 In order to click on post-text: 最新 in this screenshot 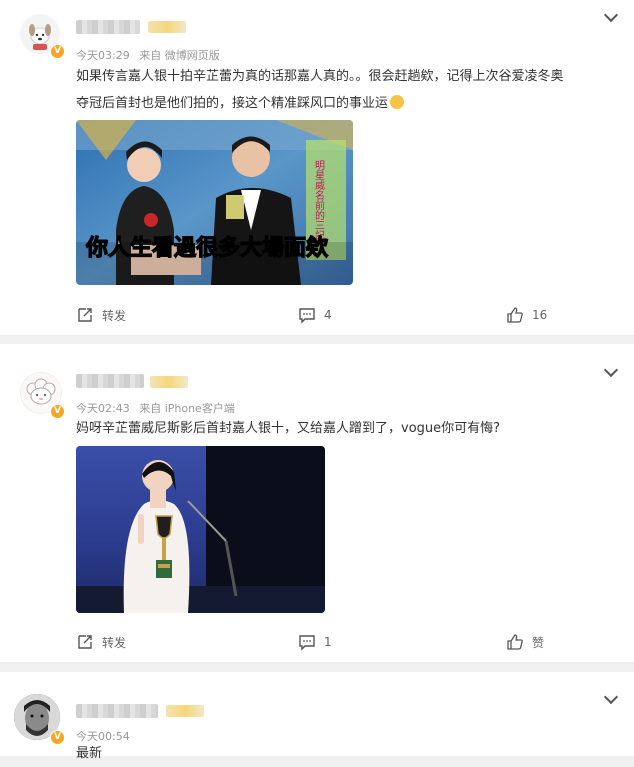, I will do `click(348, 753)`.